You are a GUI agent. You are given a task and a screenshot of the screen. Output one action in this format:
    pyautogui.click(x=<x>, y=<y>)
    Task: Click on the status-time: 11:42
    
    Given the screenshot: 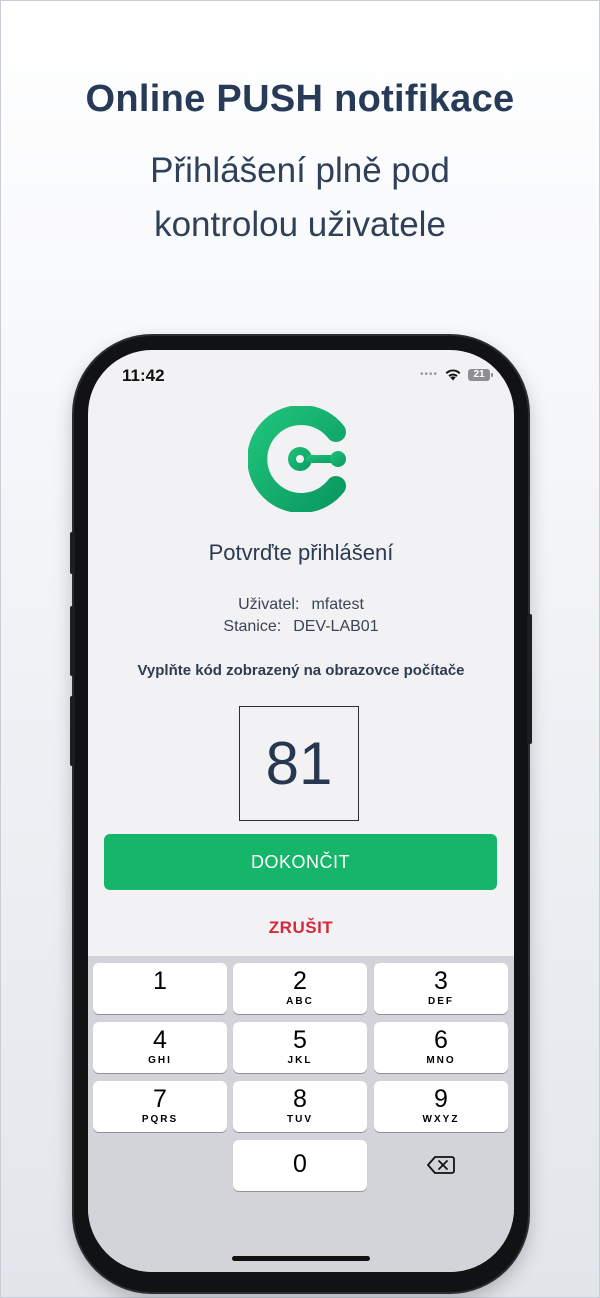 What is the action you would take?
    pyautogui.click(x=143, y=375)
    